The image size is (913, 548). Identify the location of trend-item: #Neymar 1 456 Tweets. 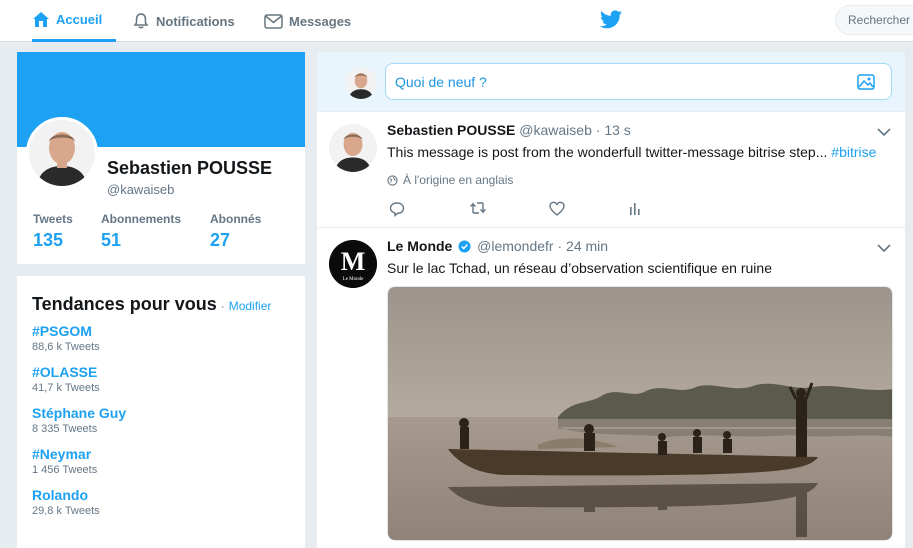
(161, 462).